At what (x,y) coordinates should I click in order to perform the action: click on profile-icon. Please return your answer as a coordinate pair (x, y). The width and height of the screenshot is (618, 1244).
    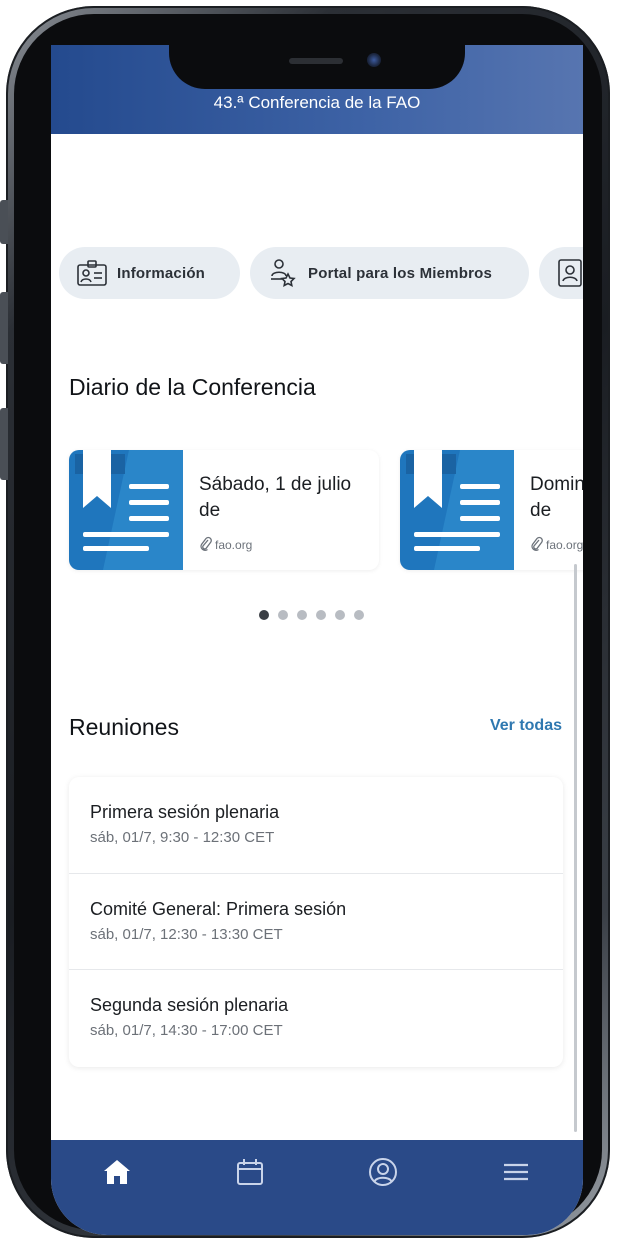
    Looking at the image, I should click on (383, 1174).